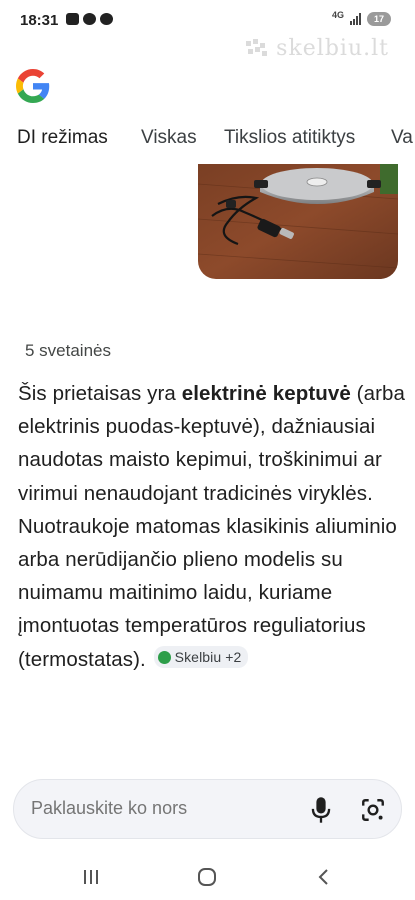 This screenshot has height=900, width=415. What do you see at coordinates (257, 47) in the screenshot?
I see `watermark-logo-icon` at bounding box center [257, 47].